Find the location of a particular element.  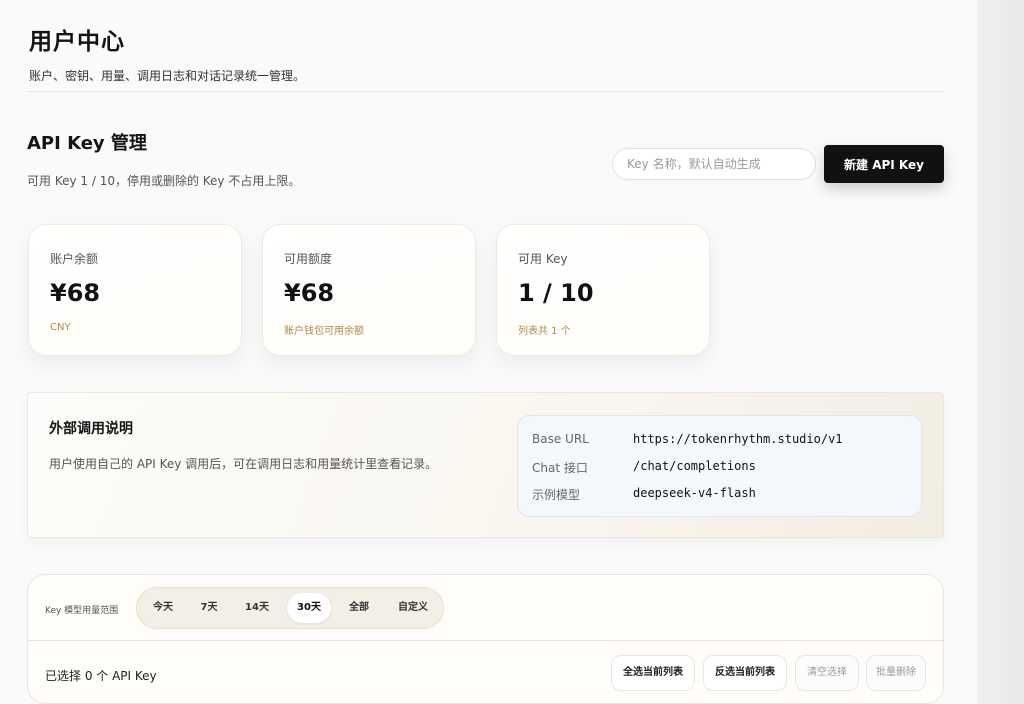

range-selector: 今天 7天 14天 30天 全部 自定义 is located at coordinates (290, 608).